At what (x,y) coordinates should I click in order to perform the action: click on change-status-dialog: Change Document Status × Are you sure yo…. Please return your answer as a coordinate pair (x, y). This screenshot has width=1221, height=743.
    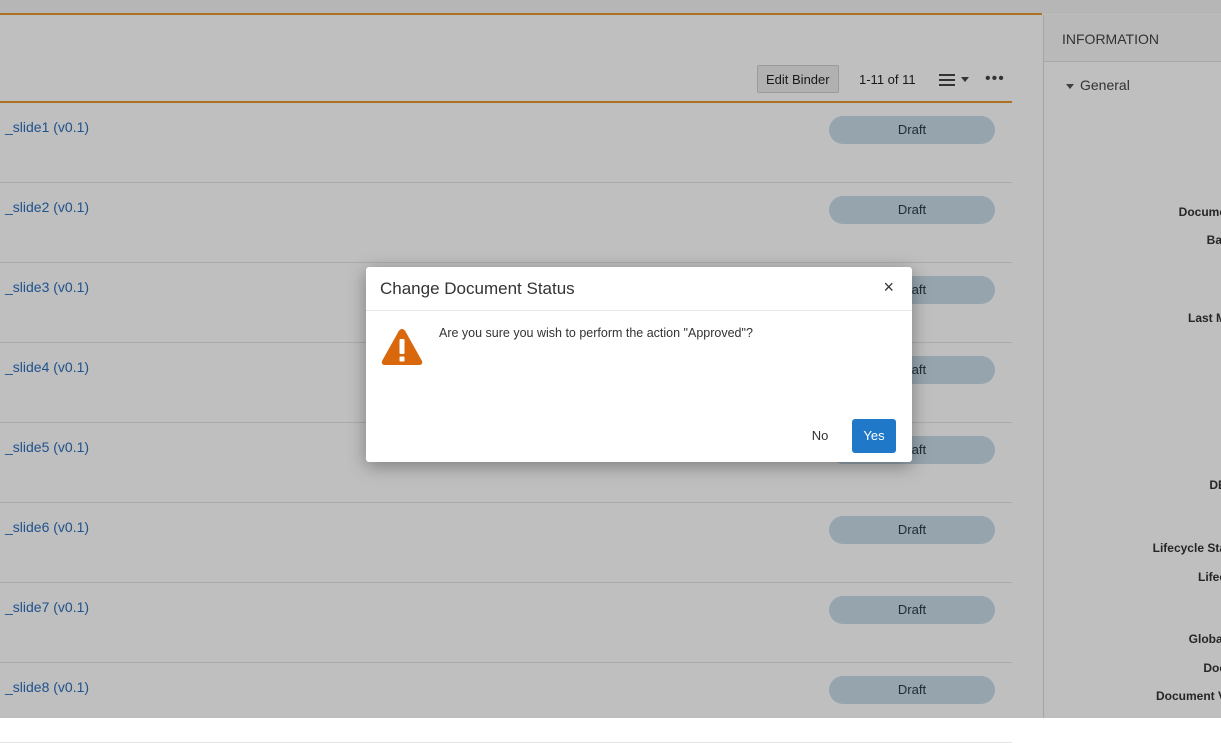
    Looking at the image, I should click on (639, 364).